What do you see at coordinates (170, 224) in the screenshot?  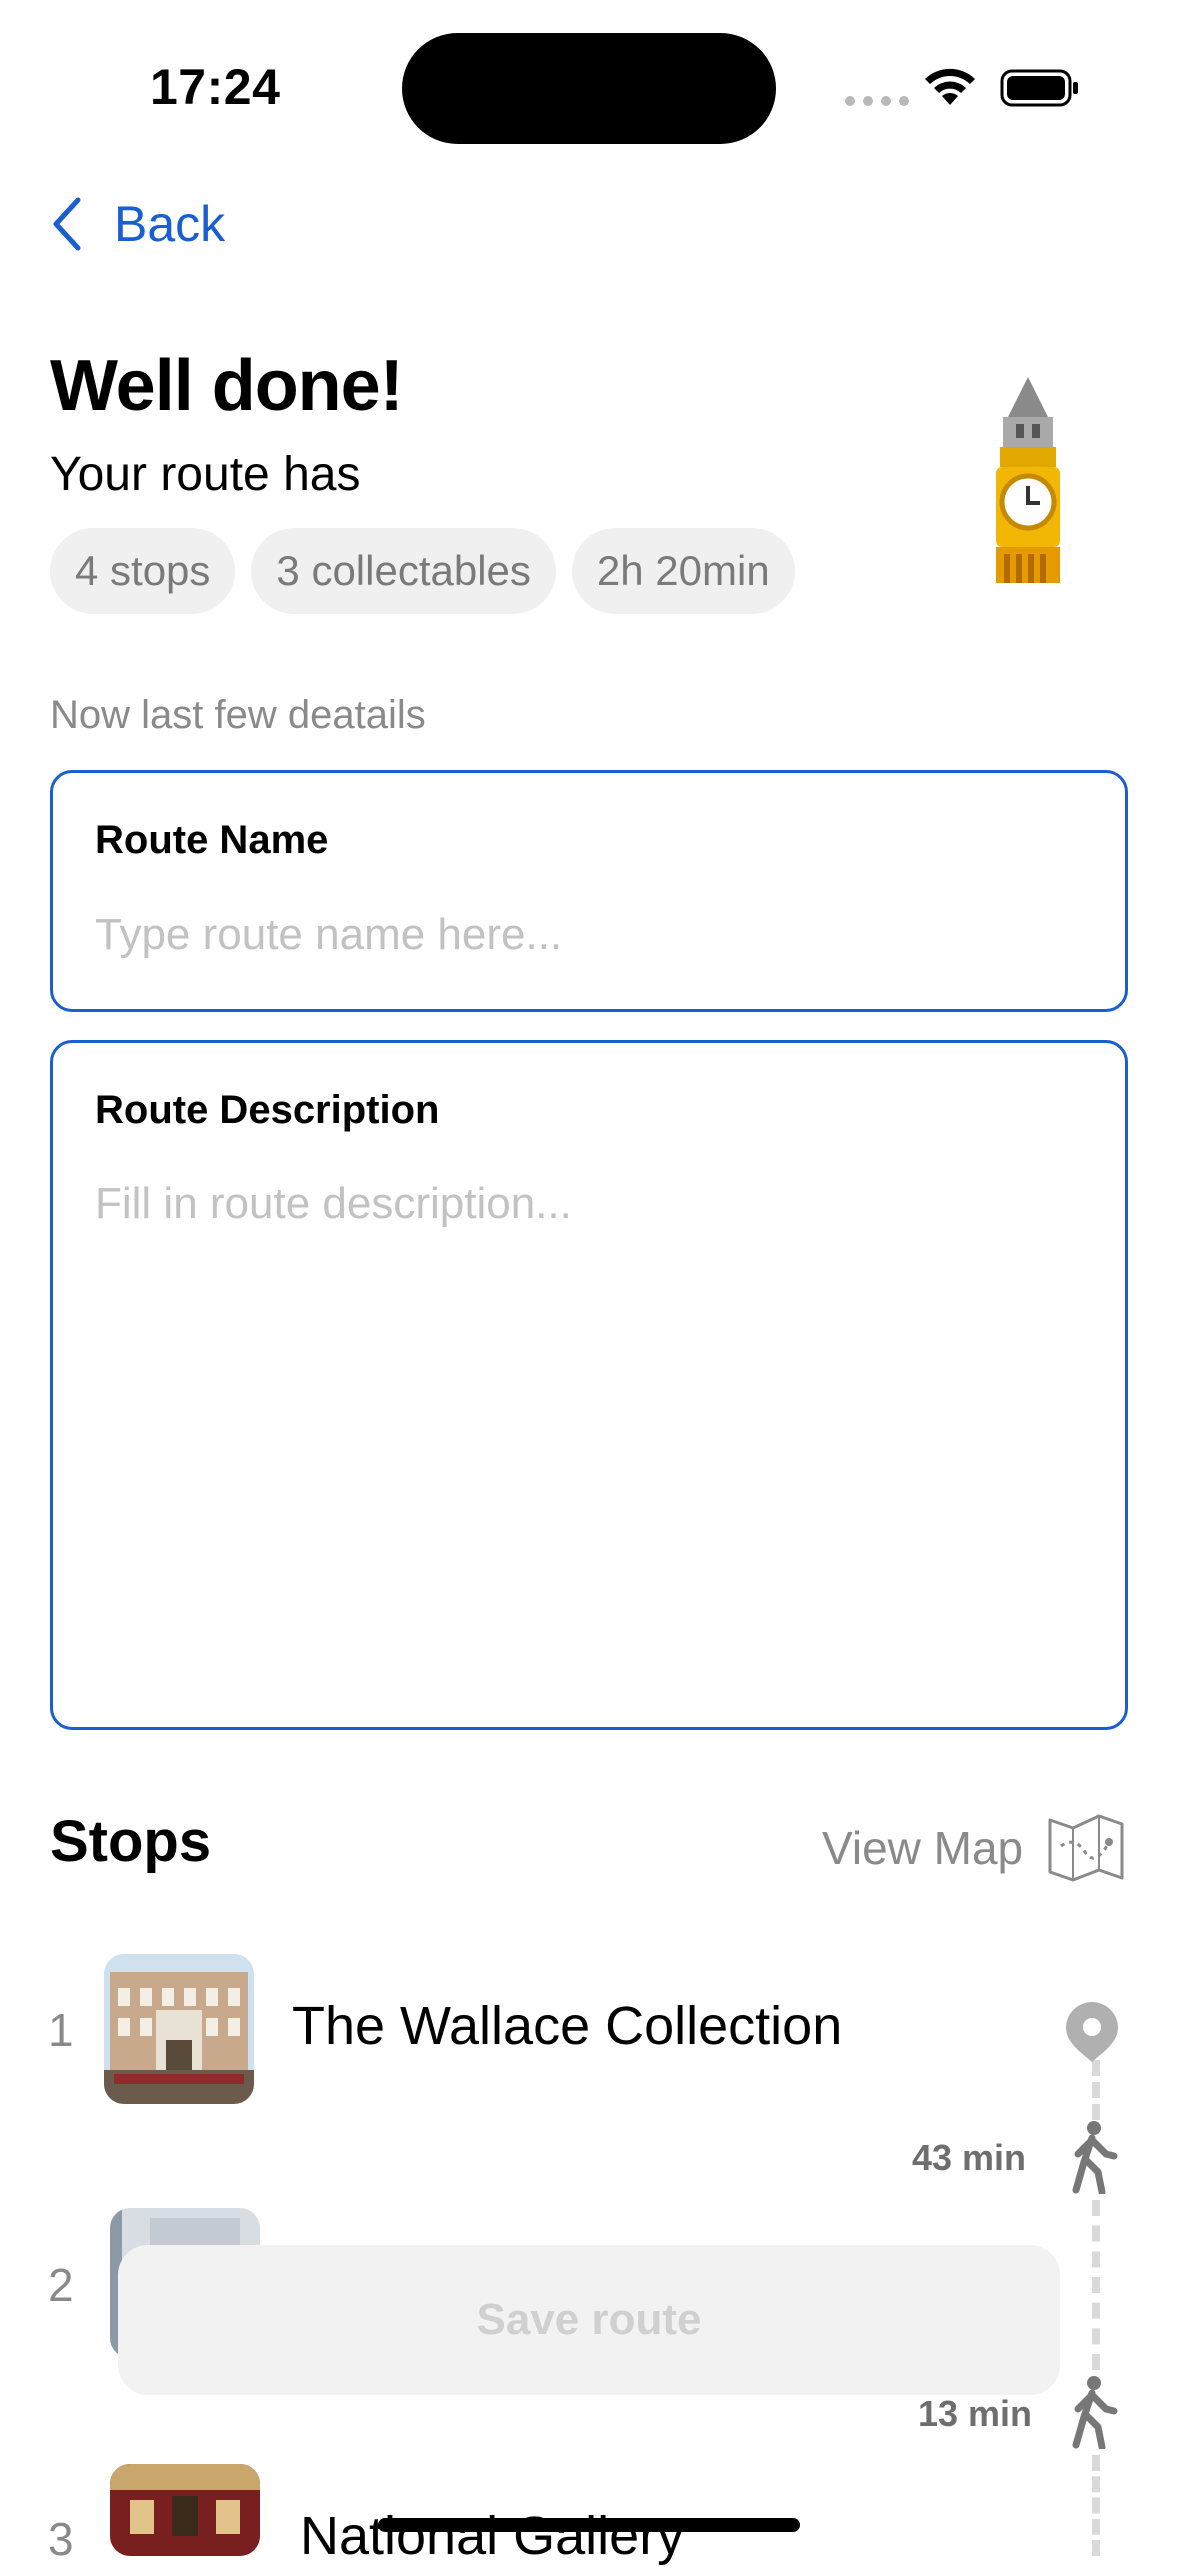 I see `back-label: Back` at bounding box center [170, 224].